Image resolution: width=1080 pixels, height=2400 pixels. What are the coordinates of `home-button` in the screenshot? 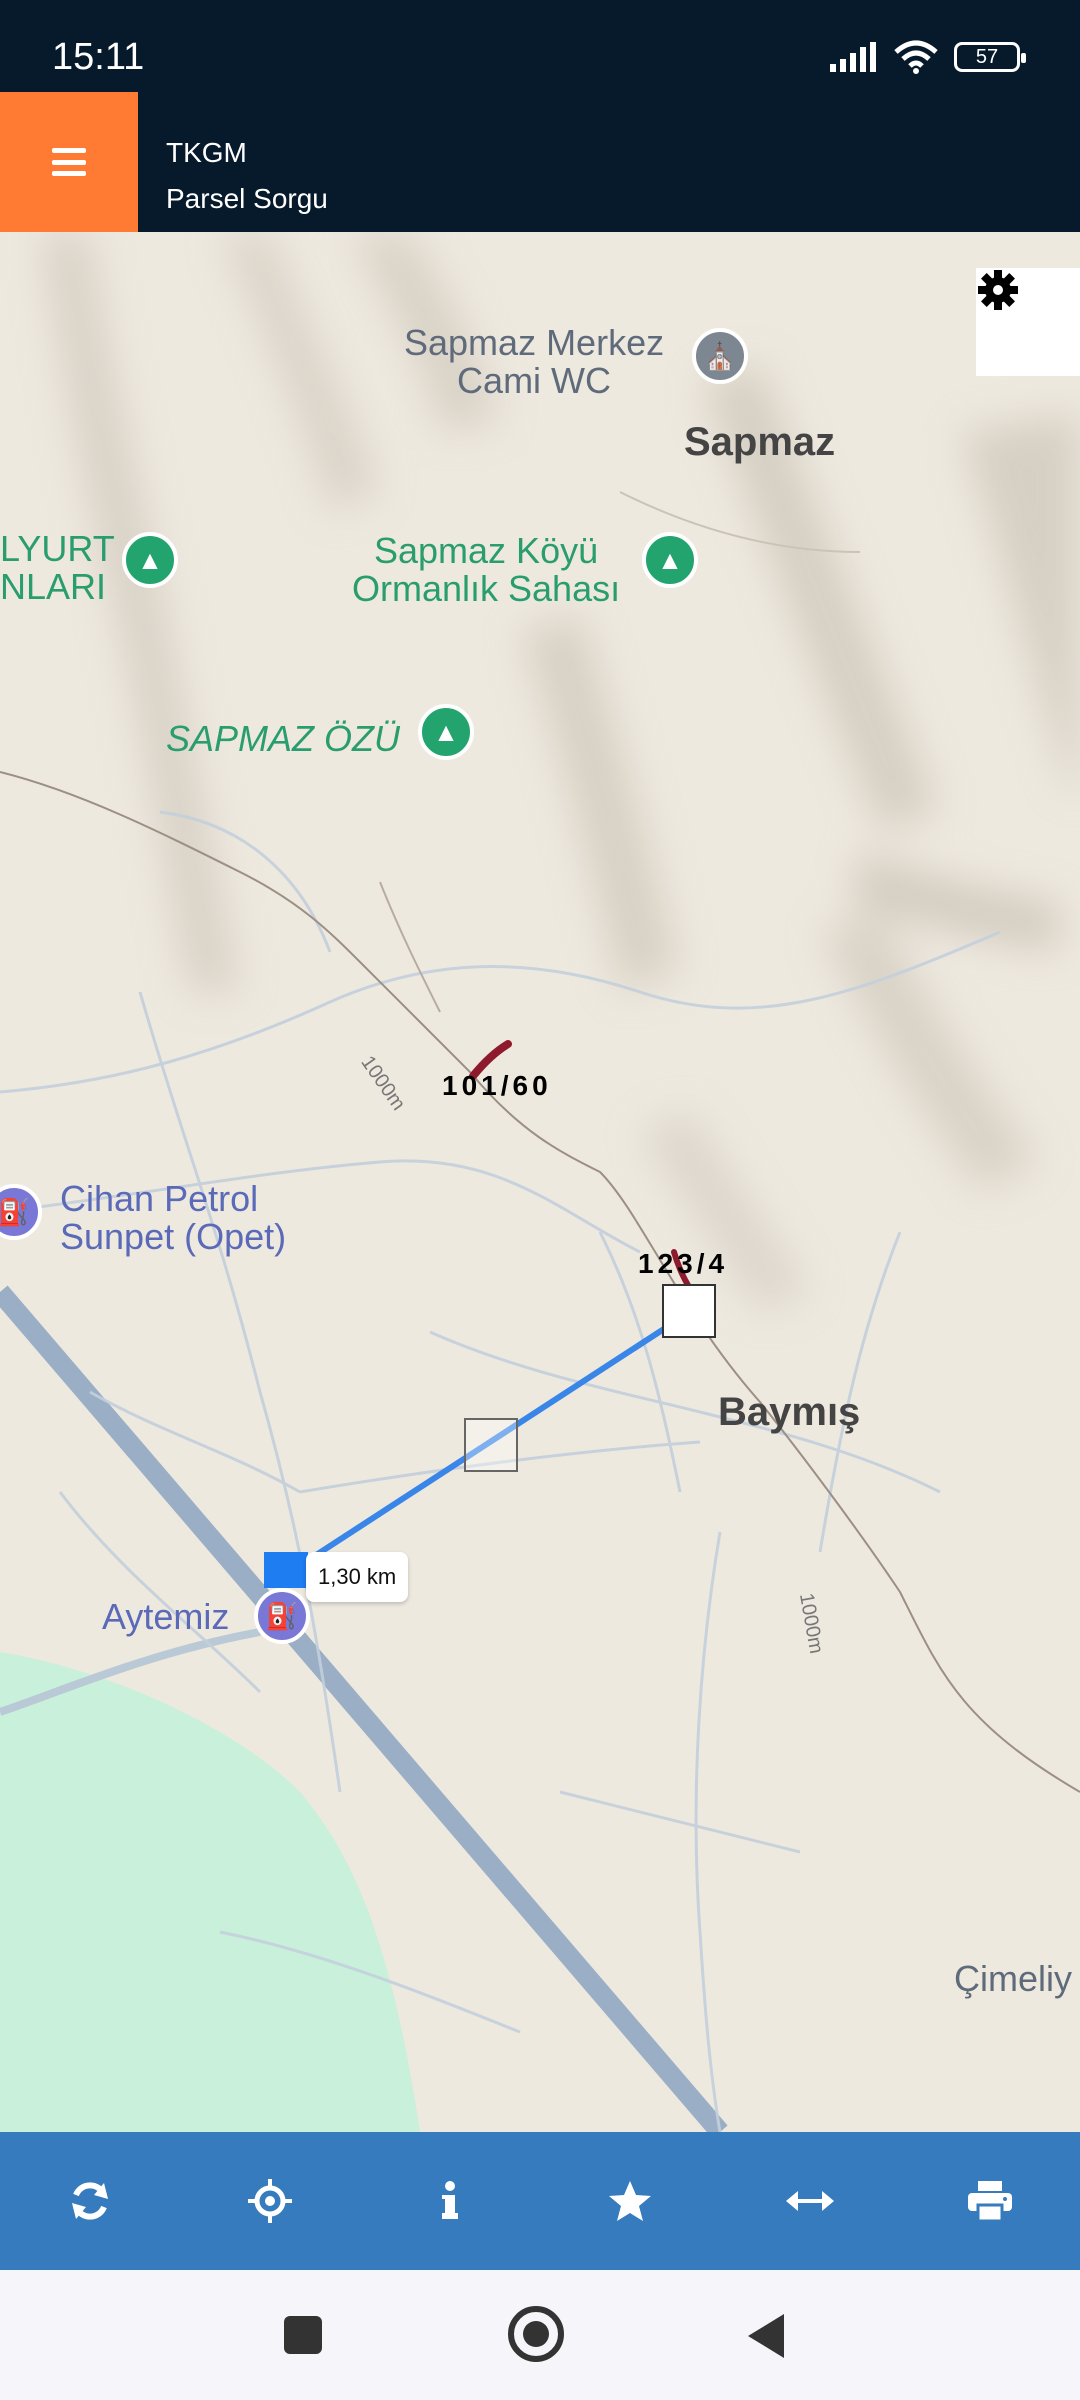 It's located at (536, 2334).